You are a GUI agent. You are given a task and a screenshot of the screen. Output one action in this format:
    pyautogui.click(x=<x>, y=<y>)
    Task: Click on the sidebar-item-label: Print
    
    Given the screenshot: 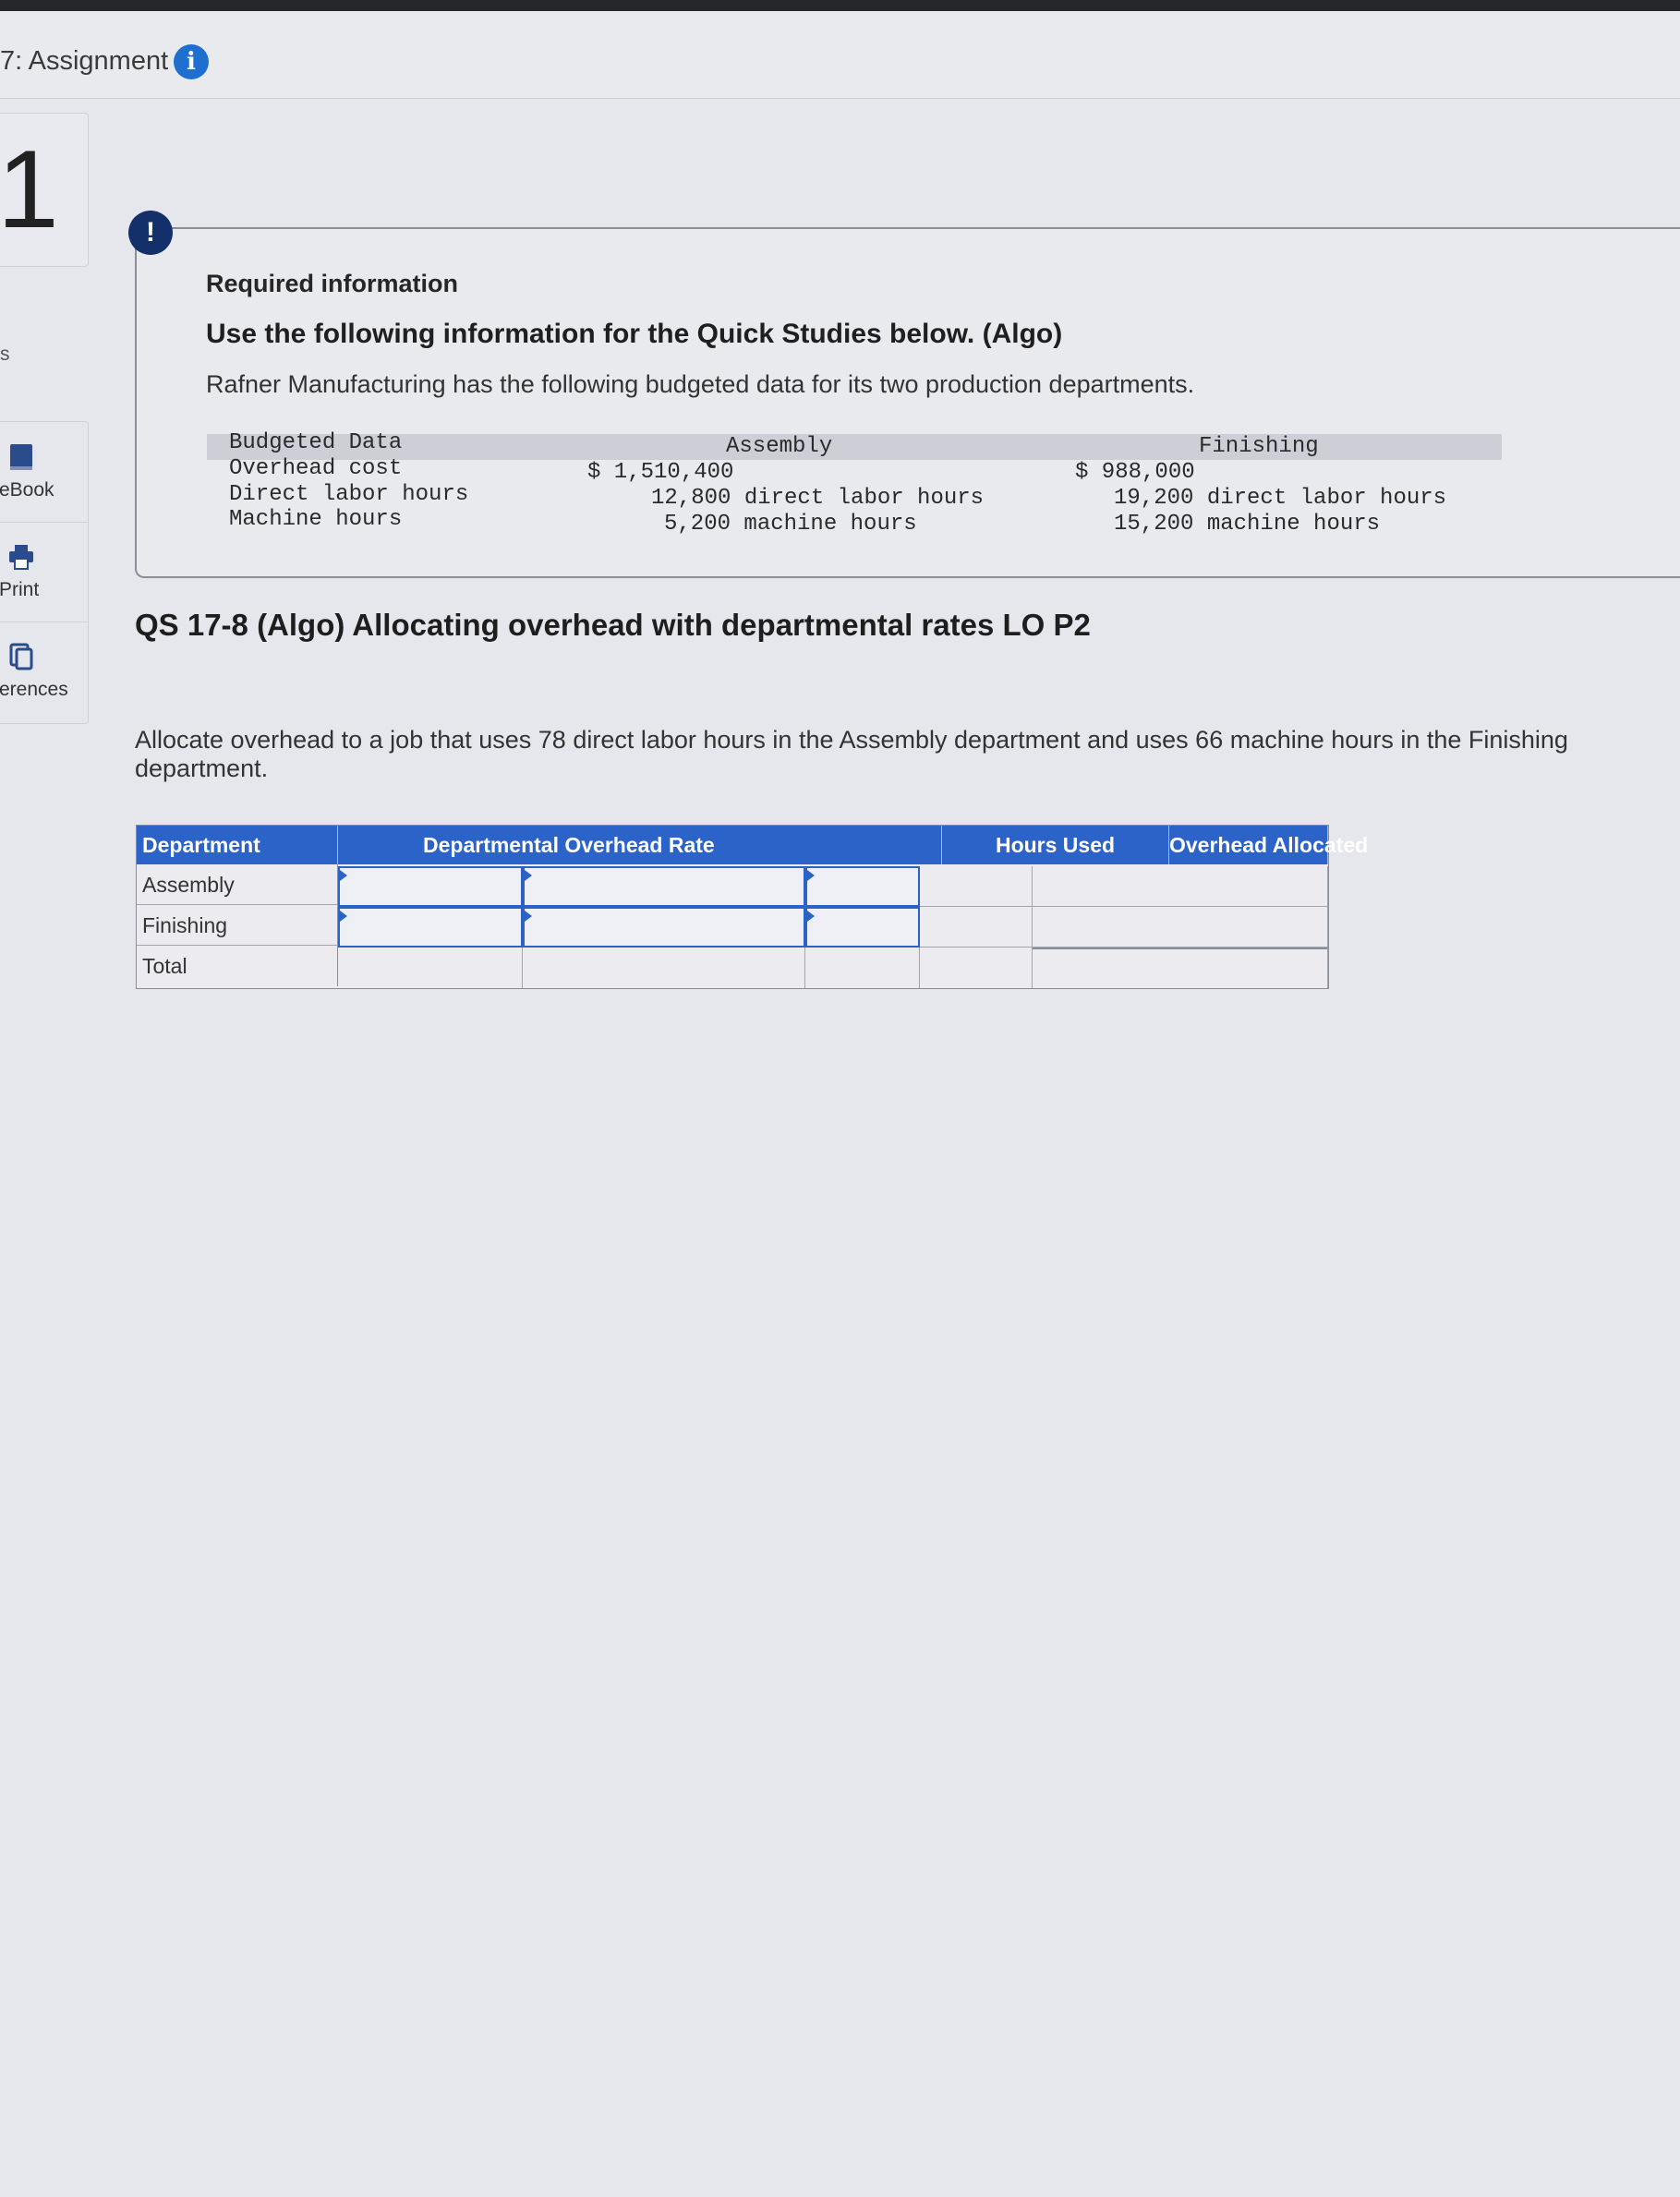 What is the action you would take?
    pyautogui.click(x=20, y=589)
    